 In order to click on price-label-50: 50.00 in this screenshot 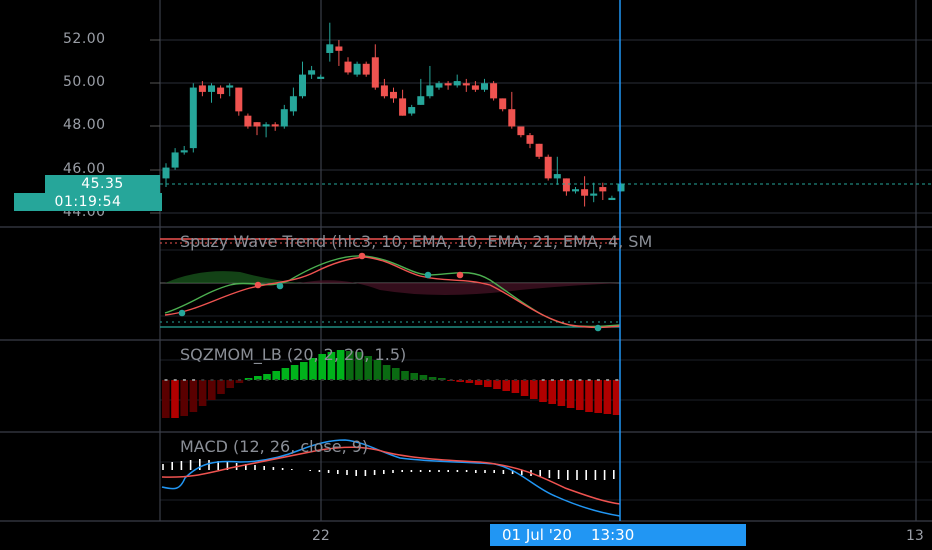, I will do `click(84, 82)`.